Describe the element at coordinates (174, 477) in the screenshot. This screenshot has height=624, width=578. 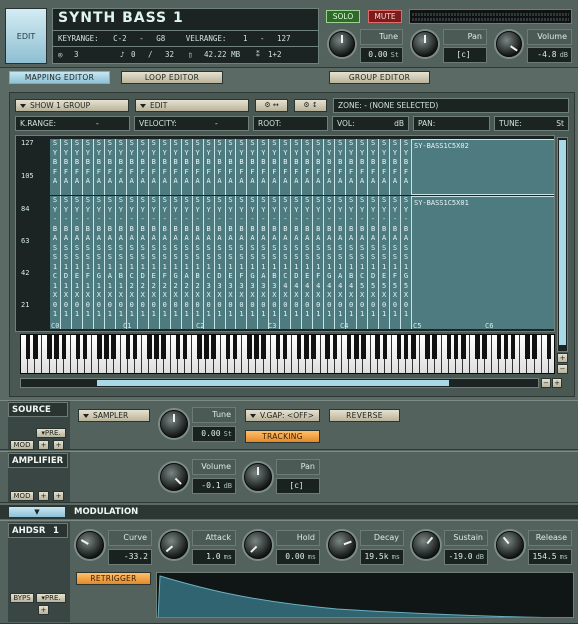
I see `amplifier-volume-knob` at that location.